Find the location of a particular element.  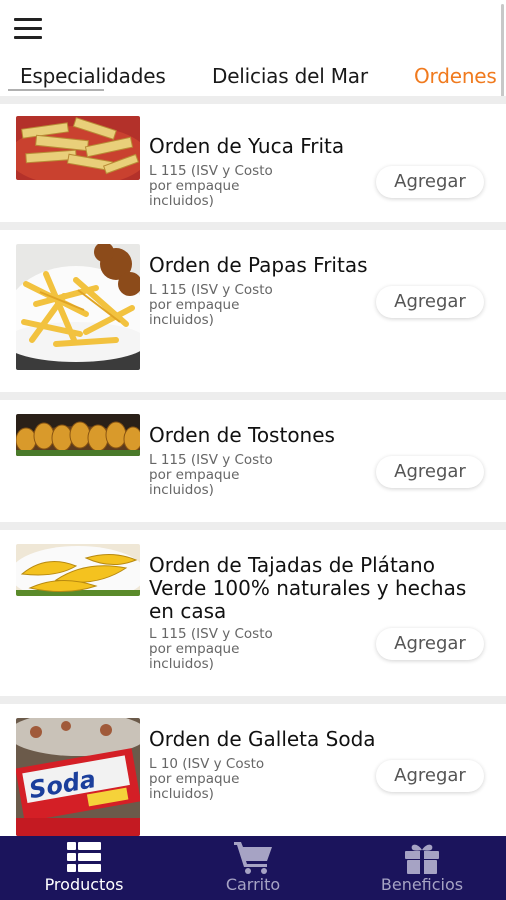

product-description: L 10 (ISV y Costo por empaque incluidos) is located at coordinates (207, 779).